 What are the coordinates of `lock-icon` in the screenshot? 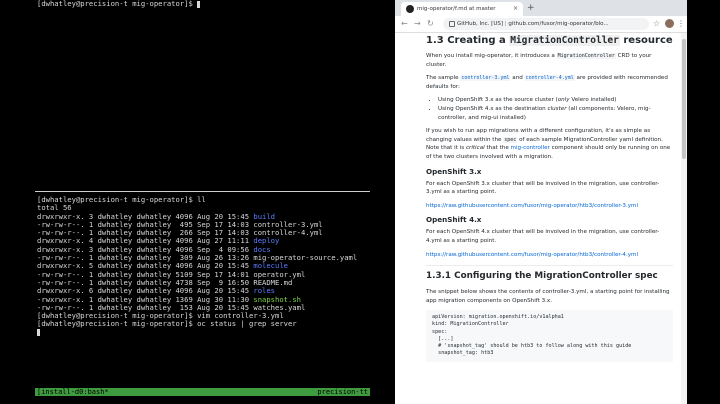 It's located at (452, 23).